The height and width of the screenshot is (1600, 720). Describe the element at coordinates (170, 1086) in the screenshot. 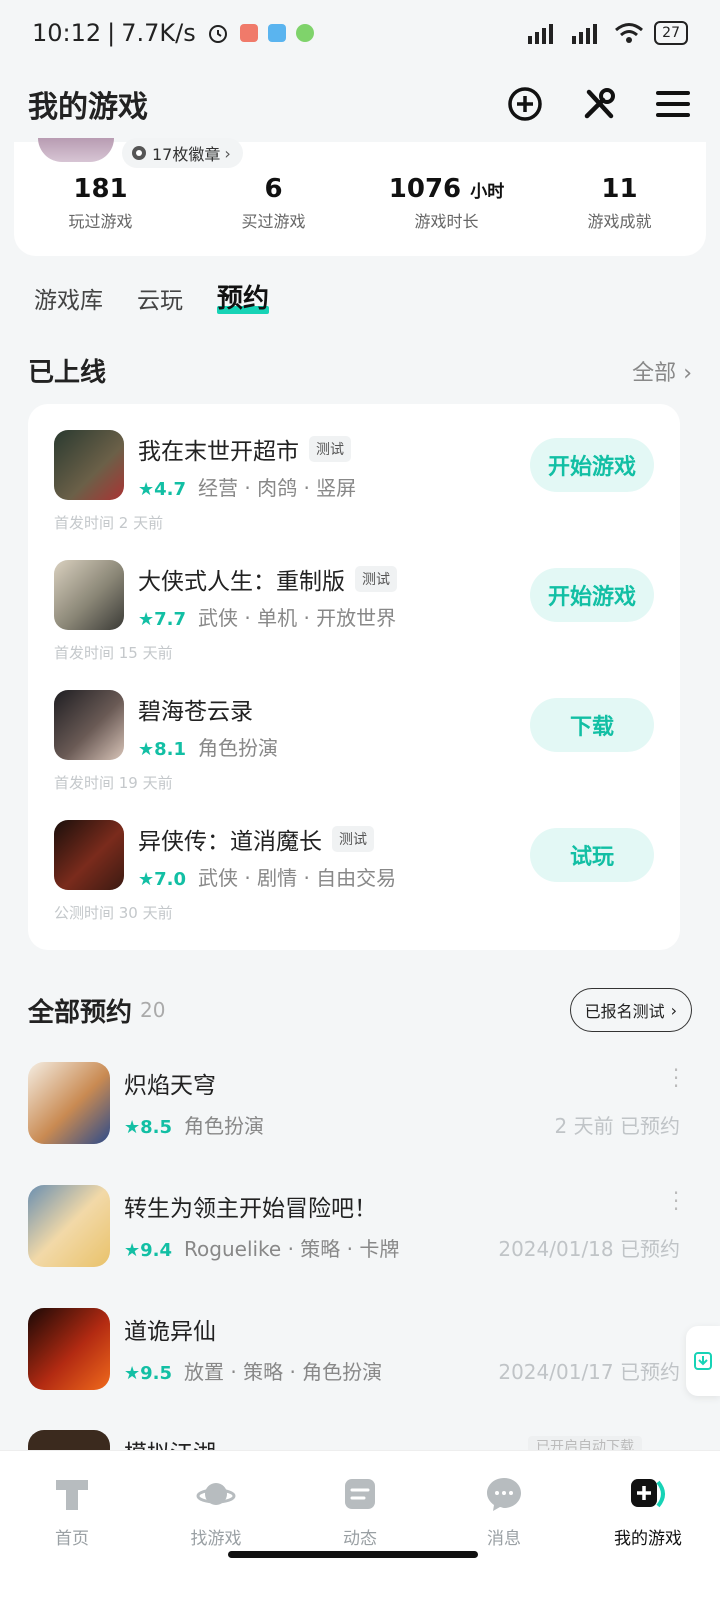

I see `game-name: 炽焰天穹` at that location.